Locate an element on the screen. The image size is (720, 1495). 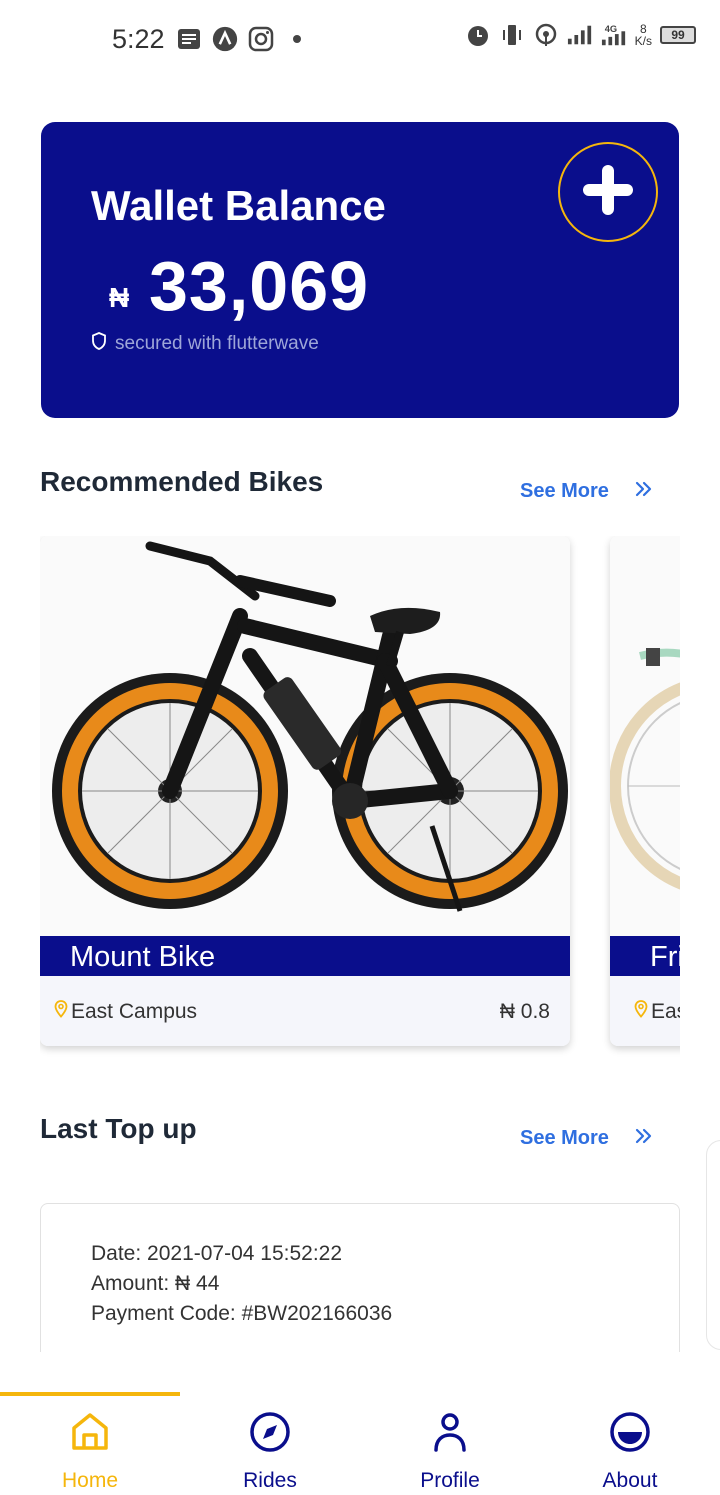
plus-icon is located at coordinates (608, 192).